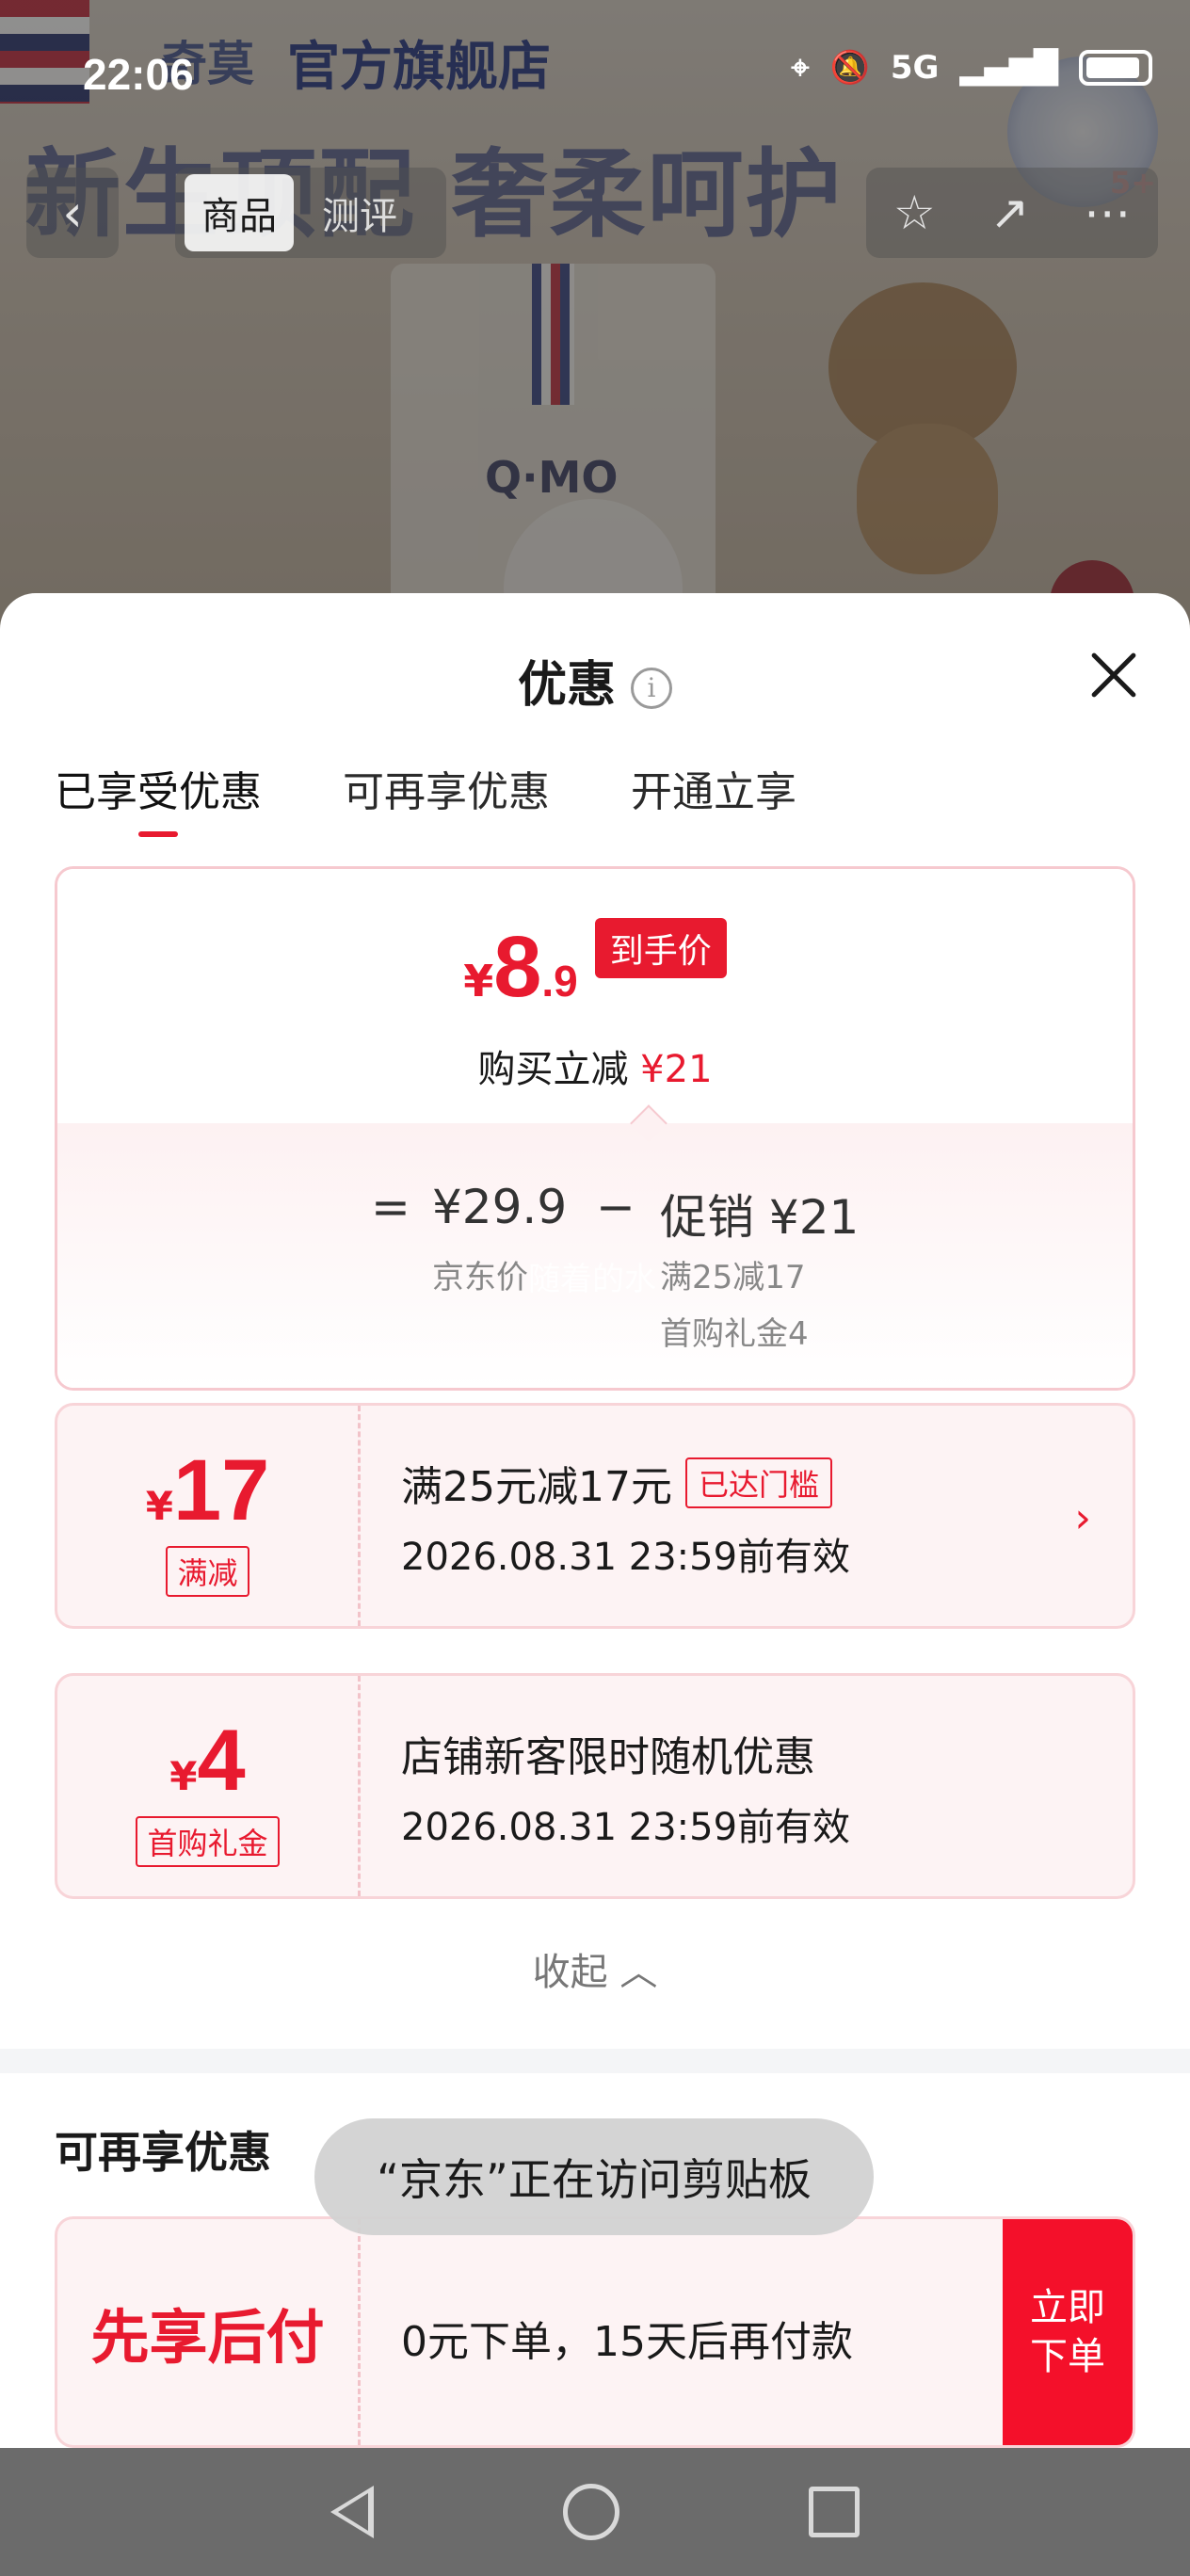 The image size is (1190, 2576). Describe the element at coordinates (595, 1968) in the screenshot. I see `collapse-button: 收起 ︿` at that location.